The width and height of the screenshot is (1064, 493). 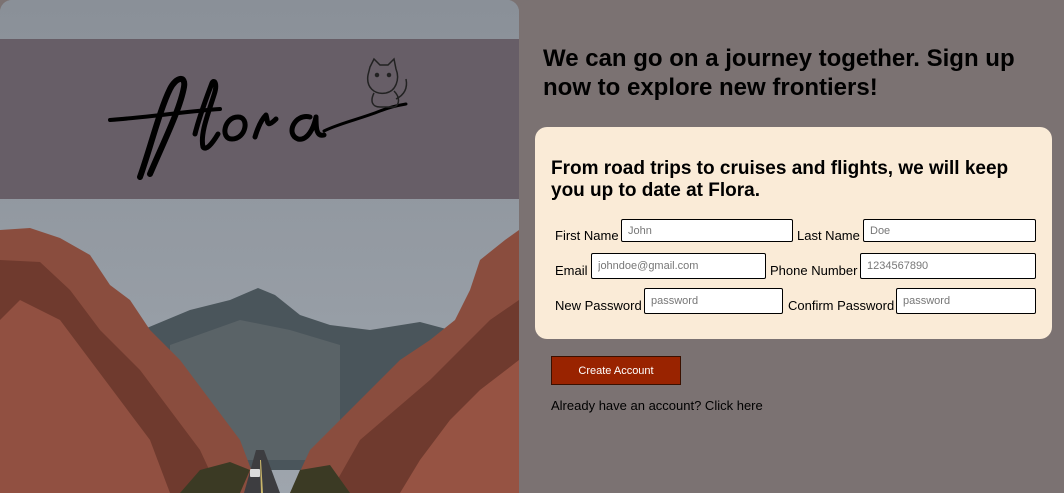 I want to click on new-password-input, so click(x=713, y=301).